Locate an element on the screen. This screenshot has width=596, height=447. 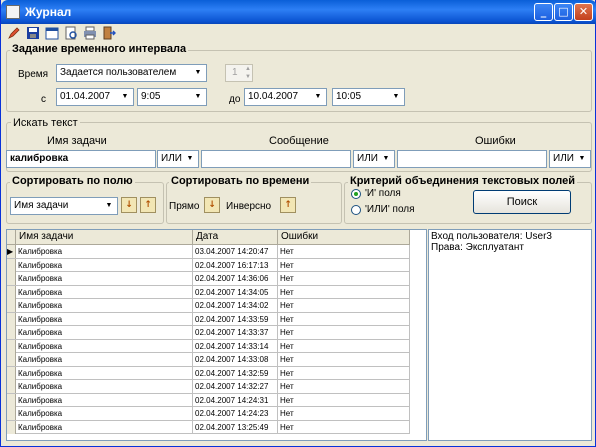
spinner-arrows-icon: ▲ ▼ is located at coordinates (248, 73).